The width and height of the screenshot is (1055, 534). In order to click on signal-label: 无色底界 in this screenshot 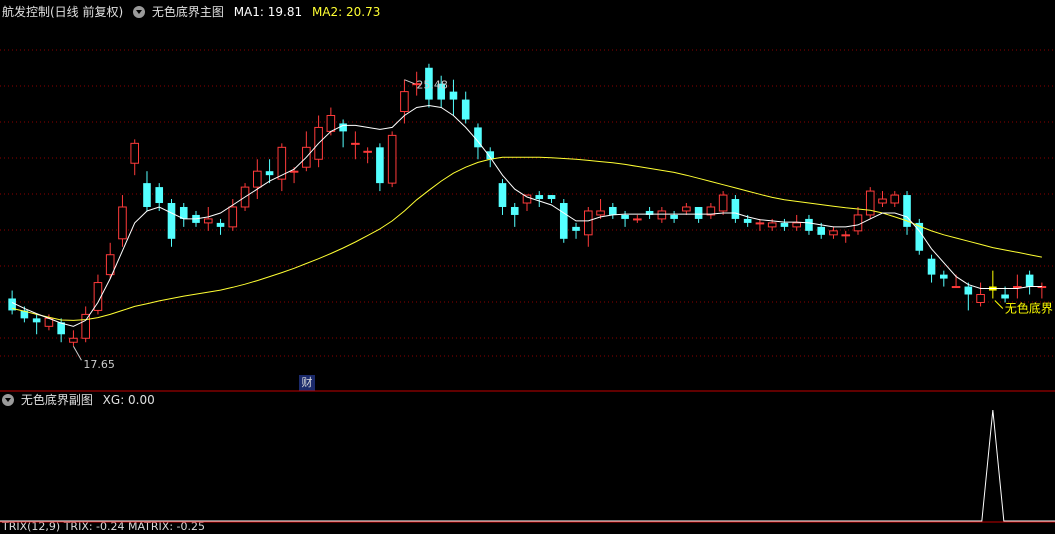, I will do `click(1029, 307)`.